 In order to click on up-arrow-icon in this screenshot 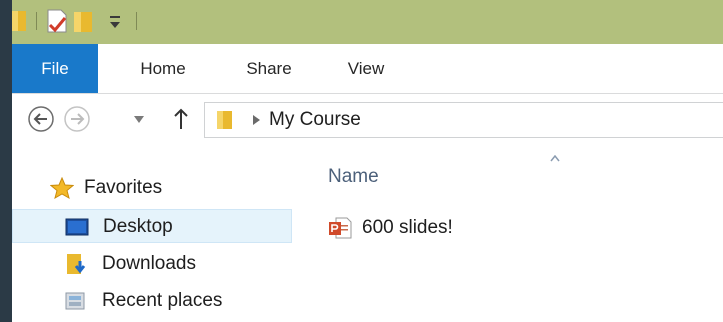, I will do `click(181, 119)`.